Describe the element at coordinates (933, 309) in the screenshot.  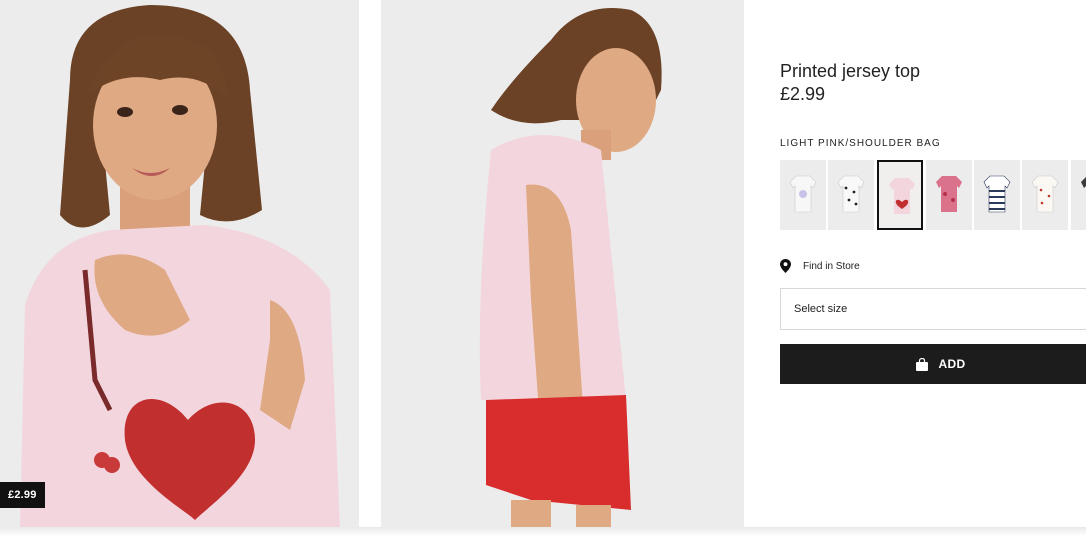
I see `size-select: Select size` at that location.